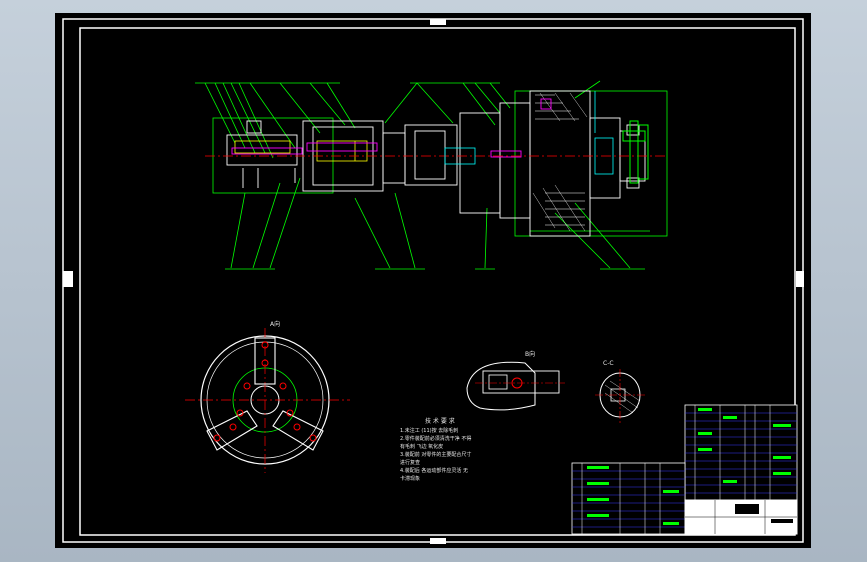 This screenshot has width=867, height=562. What do you see at coordinates (429, 430) in the screenshot?
I see `tech-note-line: 1.未注工 (11)按 去除毛刺` at bounding box center [429, 430].